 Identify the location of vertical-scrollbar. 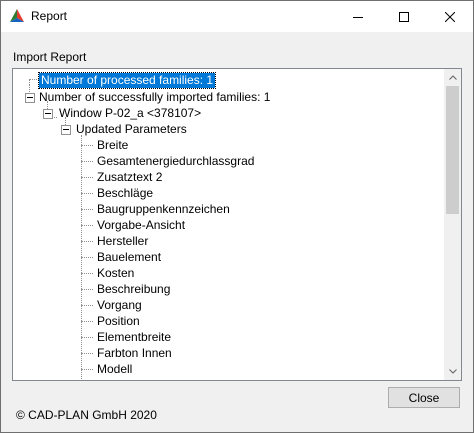
(452, 224).